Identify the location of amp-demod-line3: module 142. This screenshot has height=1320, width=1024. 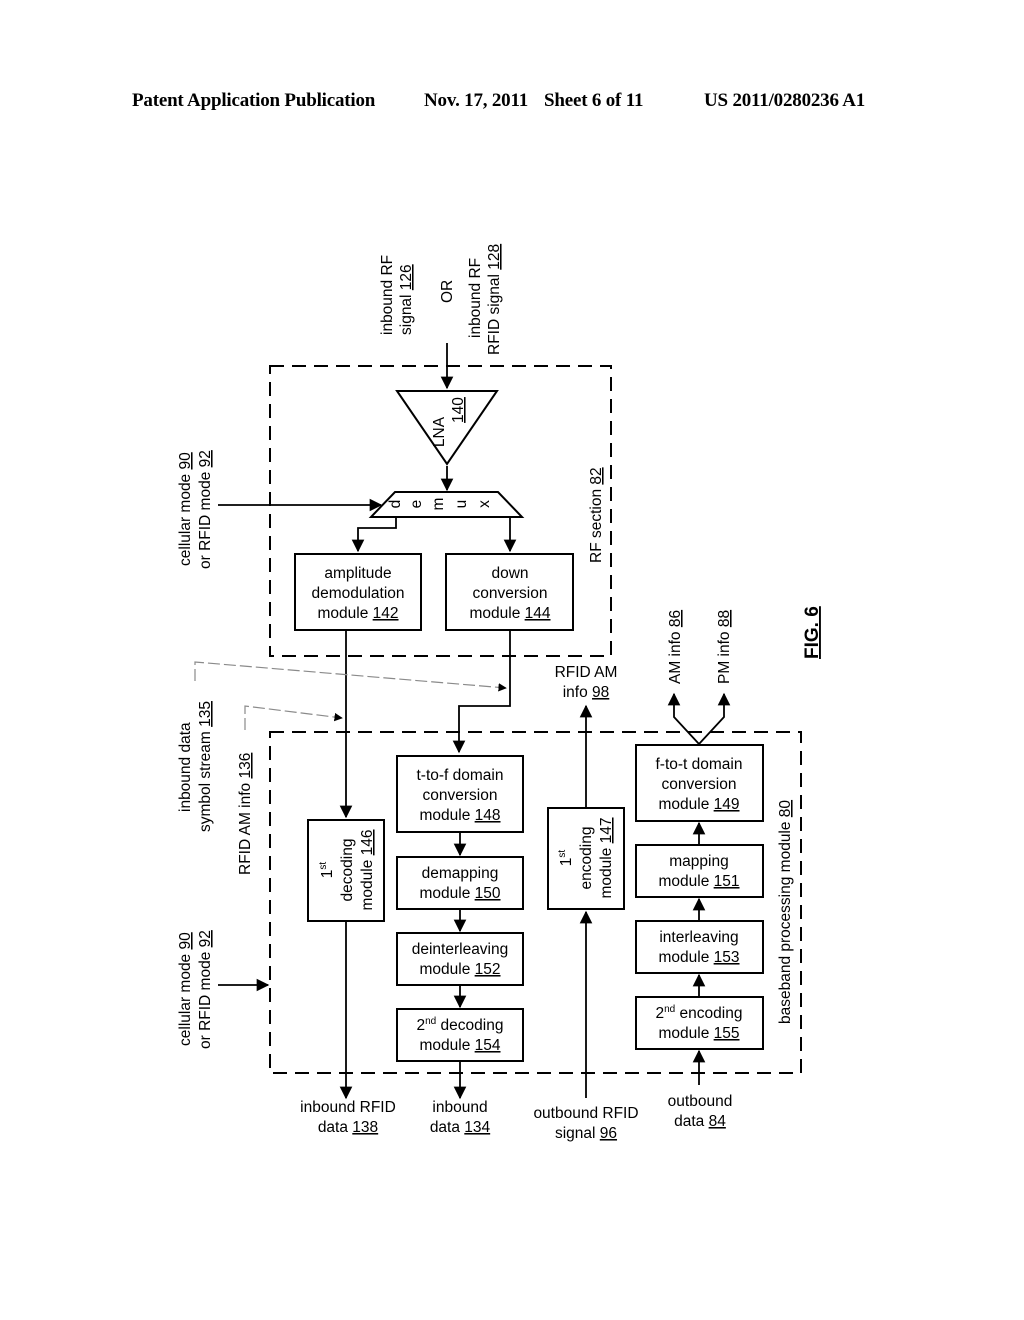
(357, 613).